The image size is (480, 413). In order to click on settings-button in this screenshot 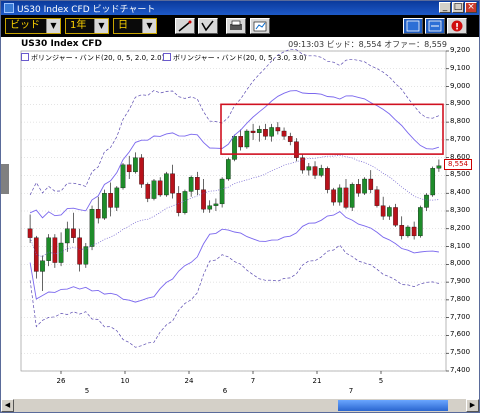, I will do `click(435, 26)`.